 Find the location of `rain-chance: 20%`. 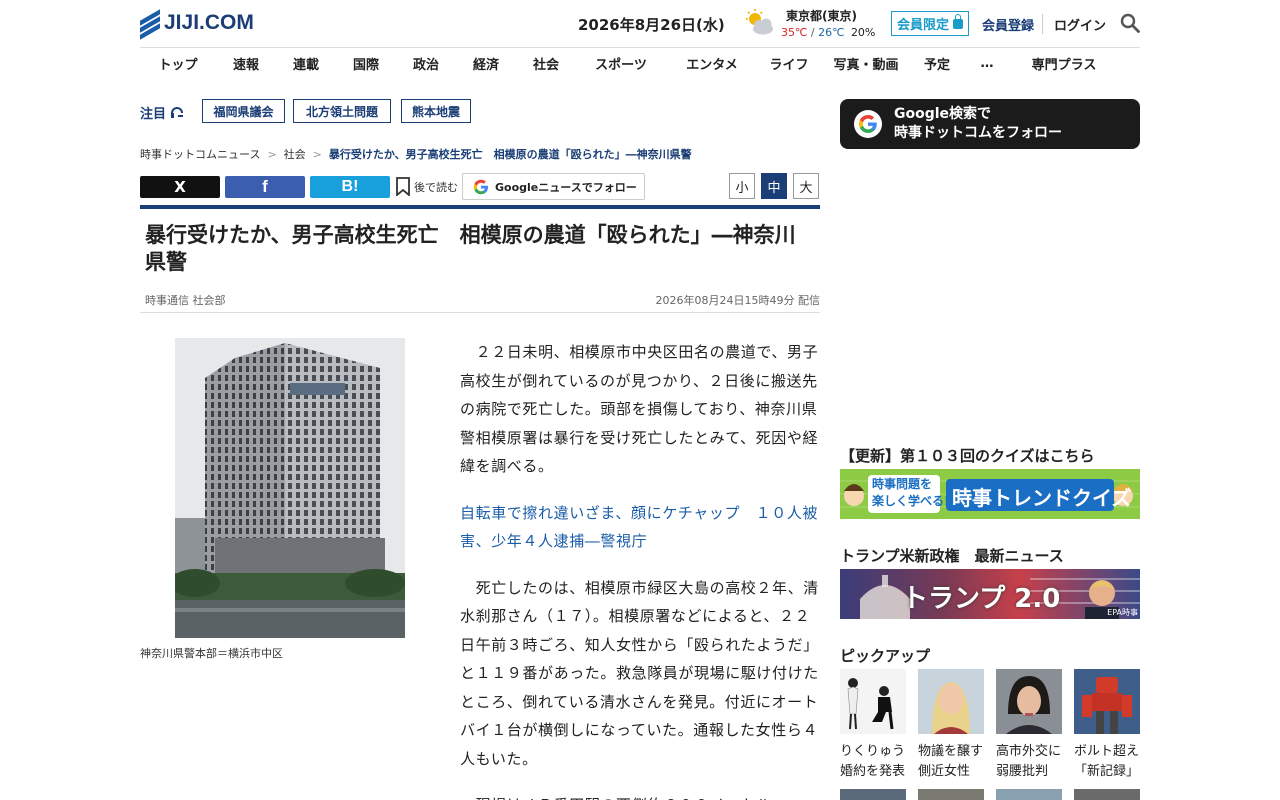

rain-chance: 20% is located at coordinates (863, 32).